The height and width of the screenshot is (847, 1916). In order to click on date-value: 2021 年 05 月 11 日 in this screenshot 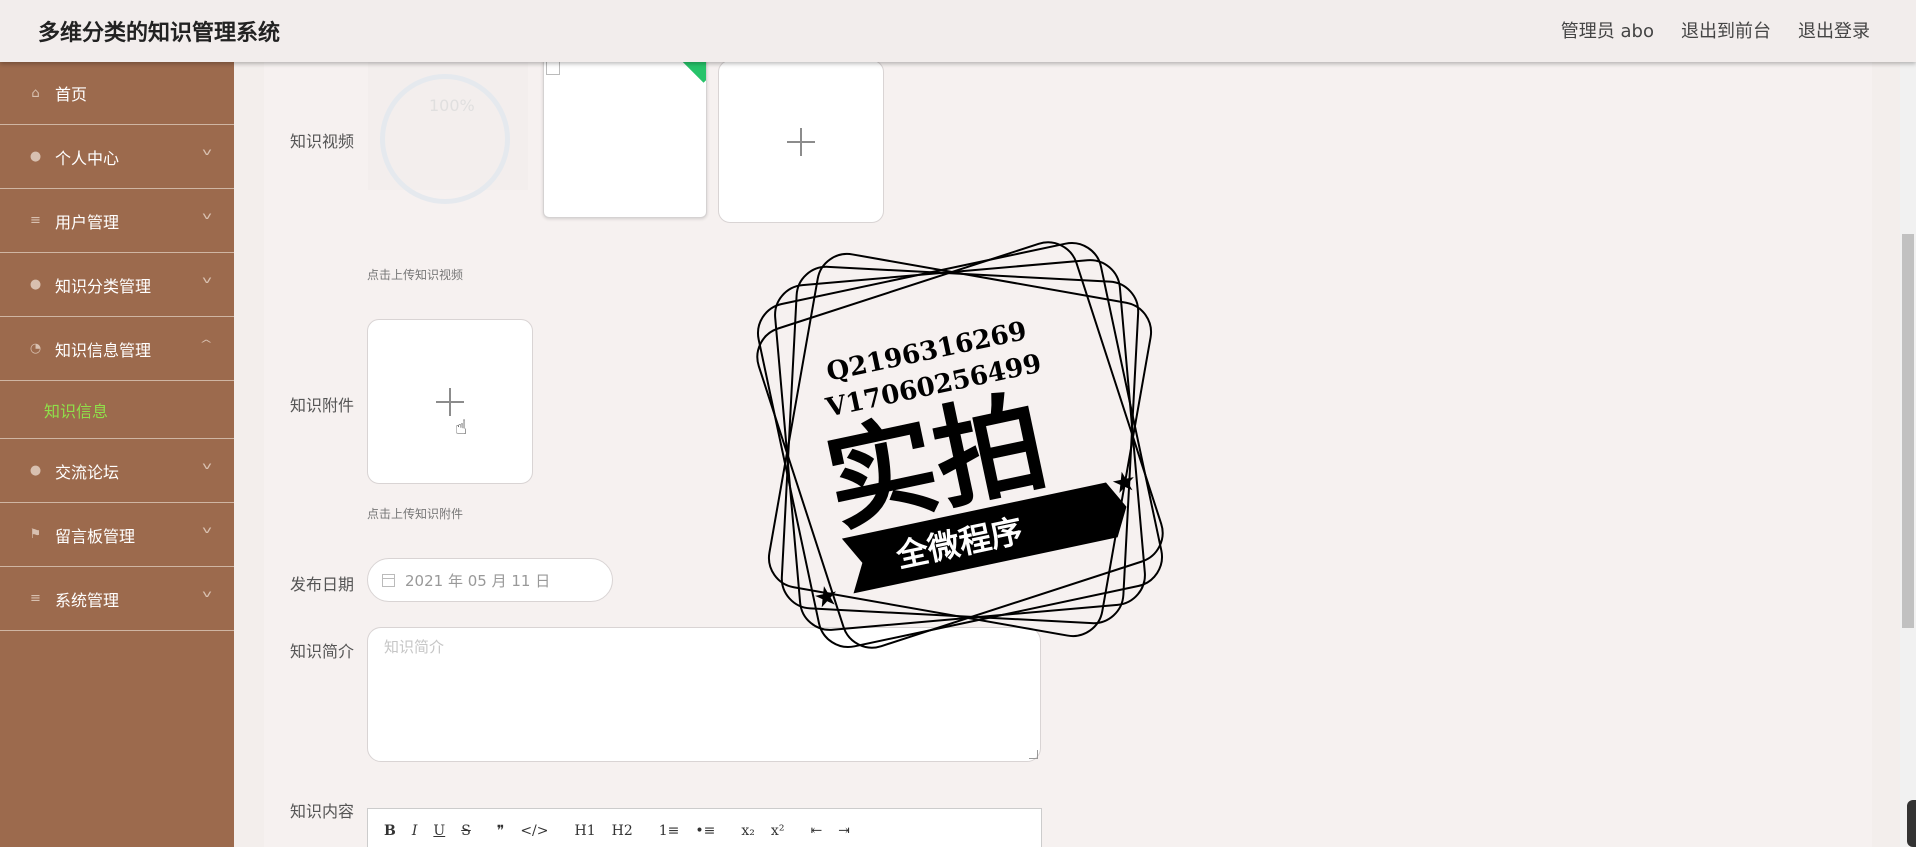, I will do `click(478, 580)`.